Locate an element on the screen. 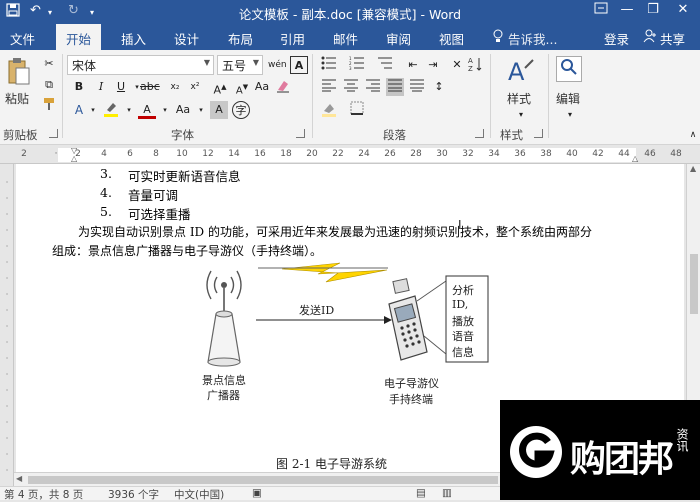 This screenshot has height=502, width=700. font-launcher-icon is located at coordinates (300, 133).